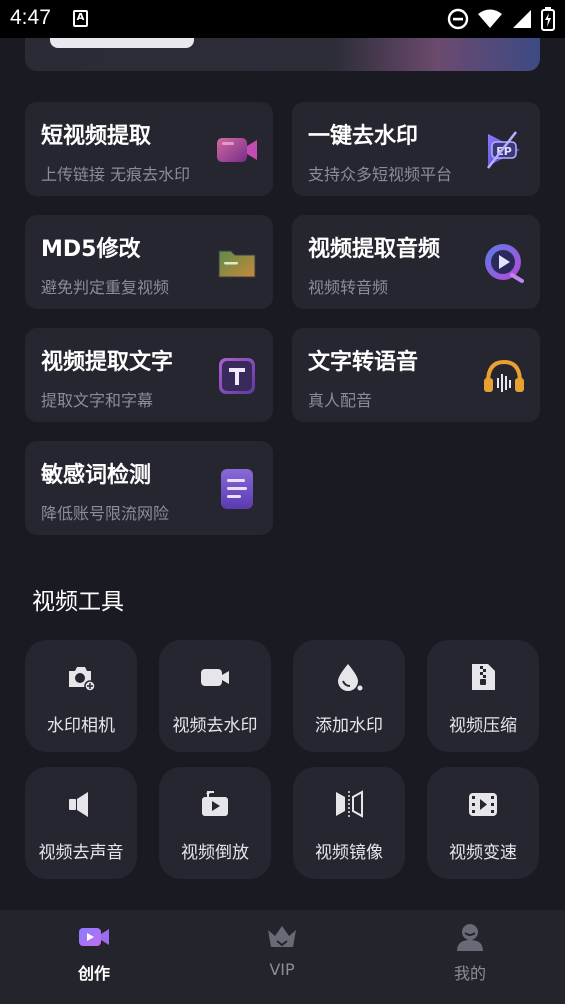  I want to click on tool-label: 视频压缩, so click(483, 726).